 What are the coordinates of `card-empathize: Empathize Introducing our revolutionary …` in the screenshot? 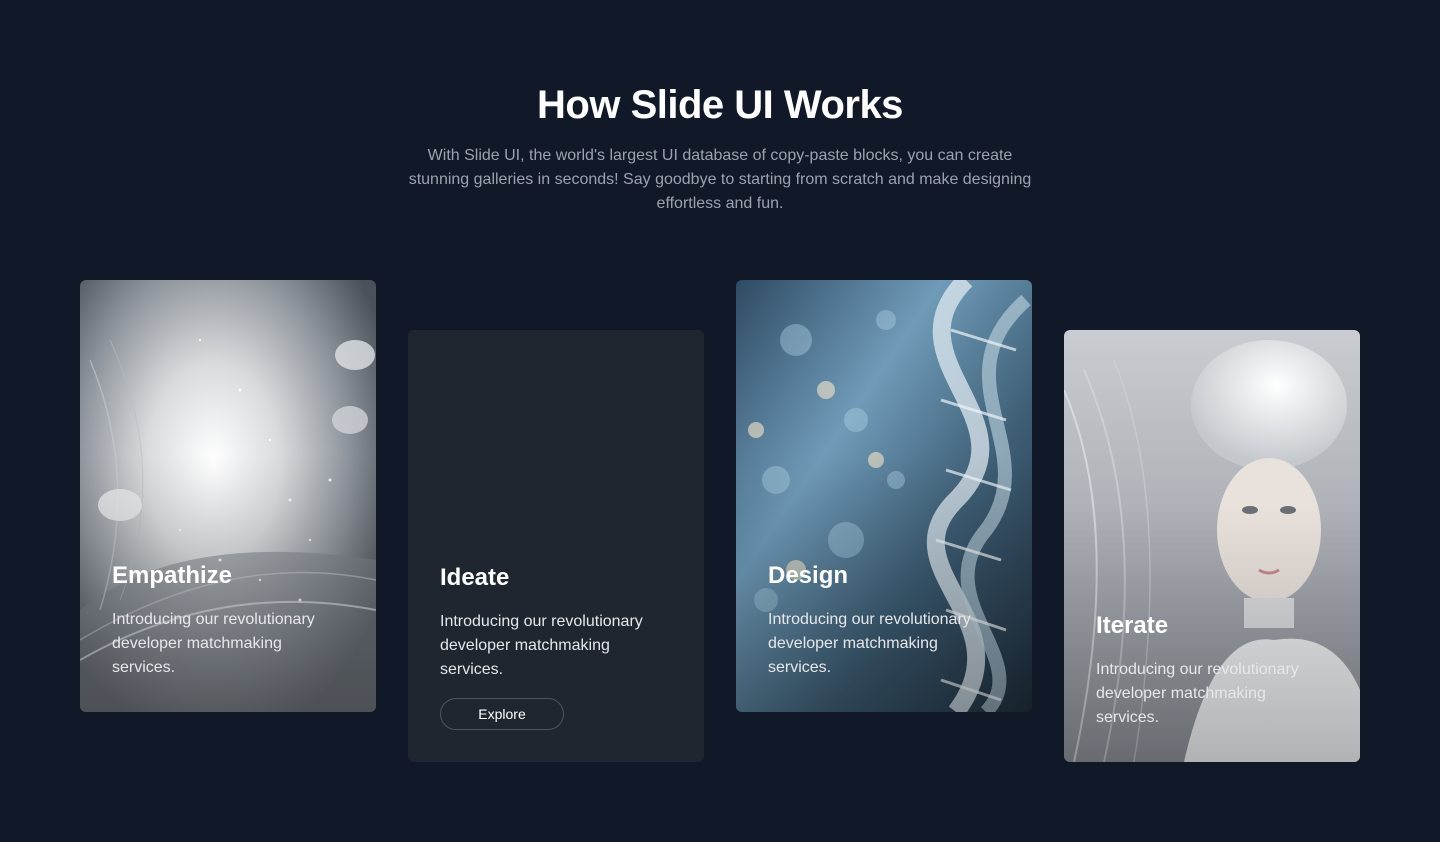 It's located at (228, 496).